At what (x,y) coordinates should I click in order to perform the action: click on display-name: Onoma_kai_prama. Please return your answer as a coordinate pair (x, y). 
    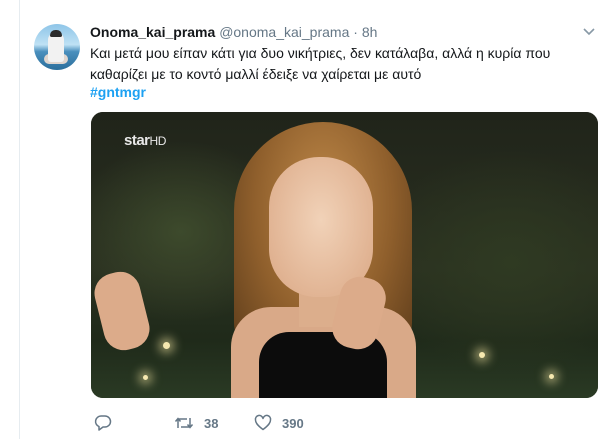
    Looking at the image, I should click on (152, 32).